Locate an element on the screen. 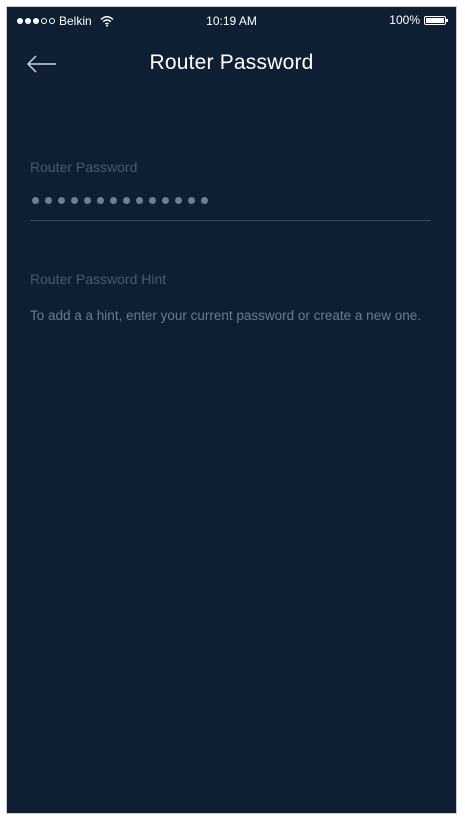 Image resolution: width=465 pixels, height=820 pixels. router-password-input is located at coordinates (230, 204).